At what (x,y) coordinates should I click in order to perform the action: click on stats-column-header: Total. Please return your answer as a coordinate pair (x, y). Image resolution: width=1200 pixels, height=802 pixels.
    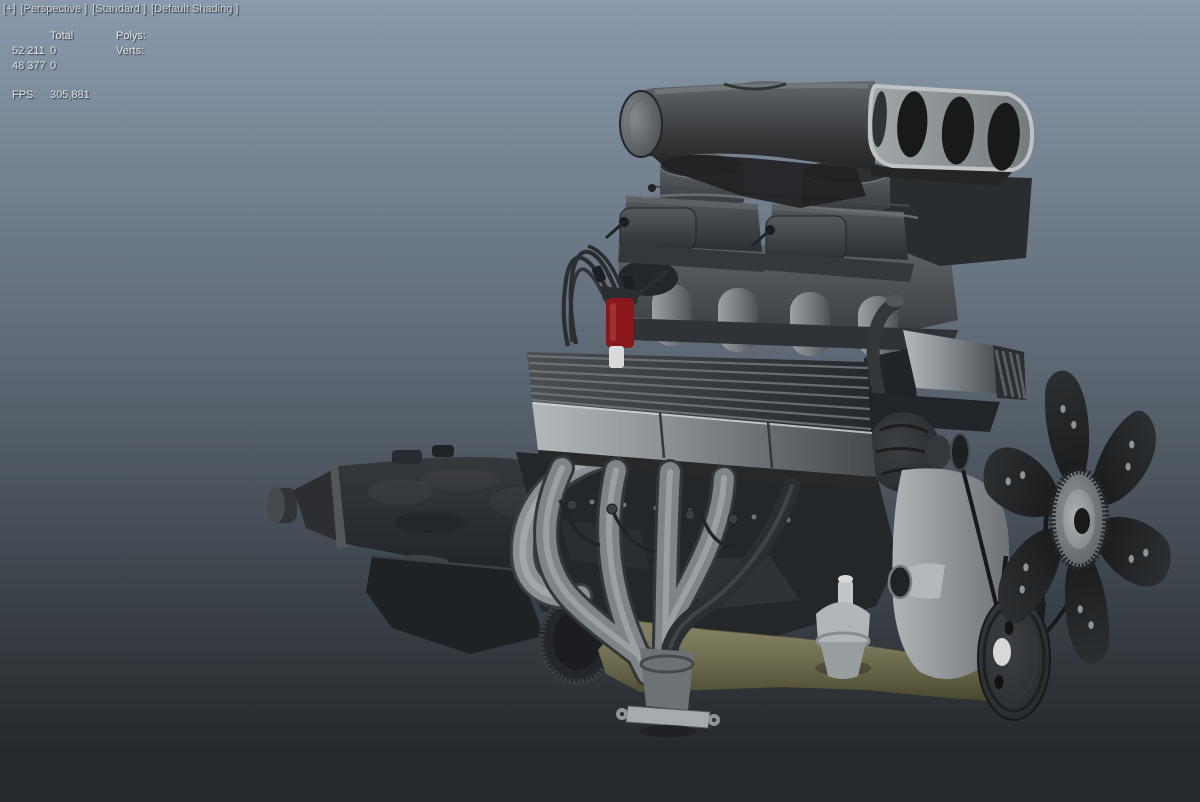
    Looking at the image, I should click on (62, 36).